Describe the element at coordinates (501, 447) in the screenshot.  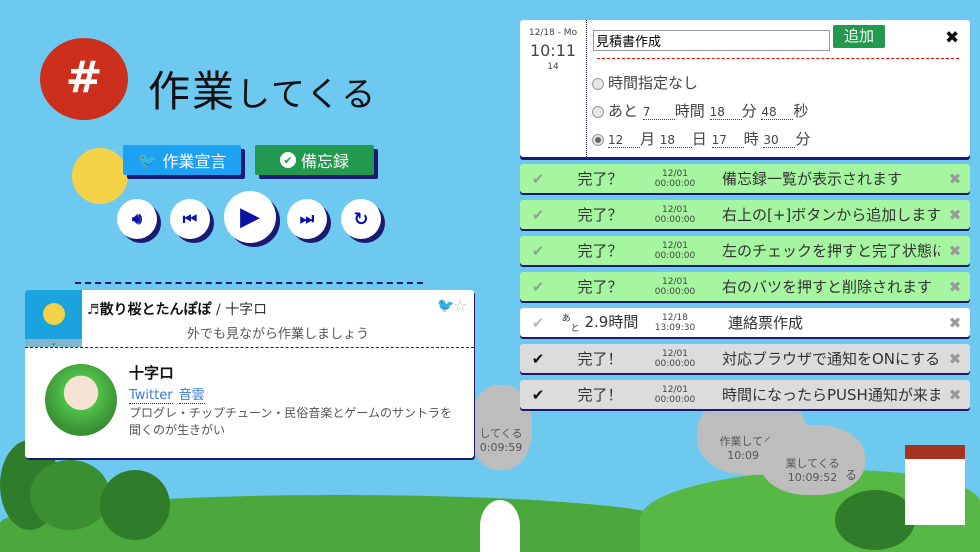
I see `feed-time: 0:09:59` at that location.